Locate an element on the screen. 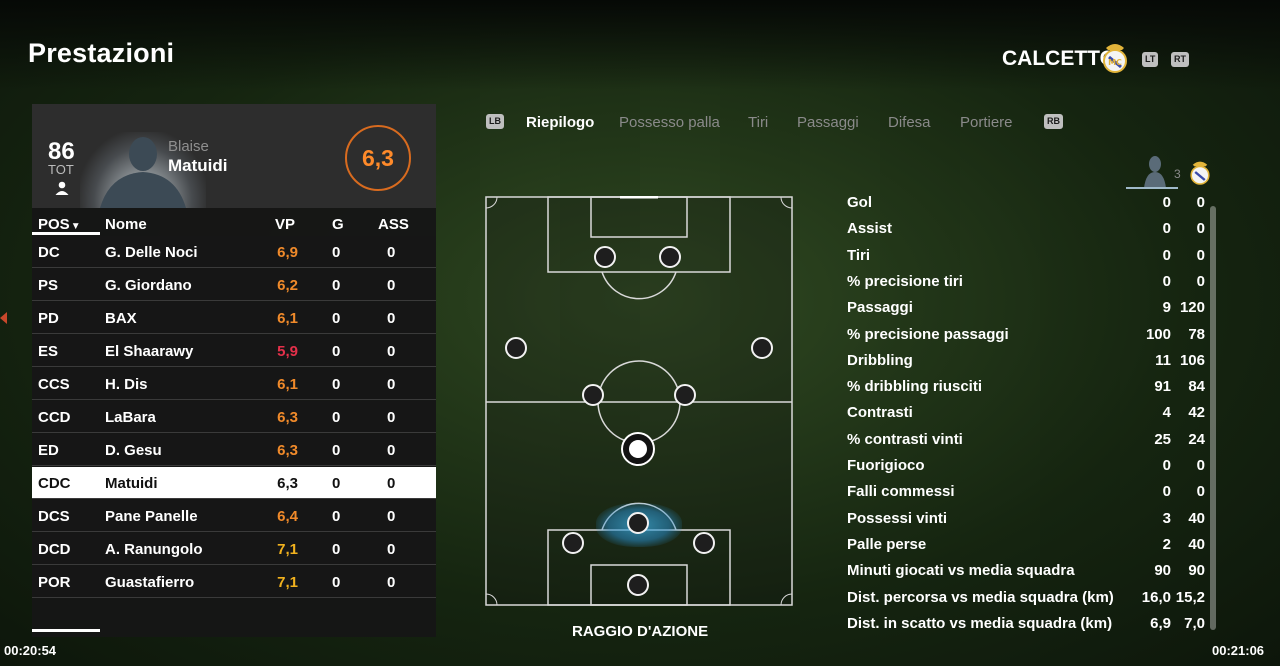  stat-label: Minuti giocati vs media squadra is located at coordinates (961, 571).